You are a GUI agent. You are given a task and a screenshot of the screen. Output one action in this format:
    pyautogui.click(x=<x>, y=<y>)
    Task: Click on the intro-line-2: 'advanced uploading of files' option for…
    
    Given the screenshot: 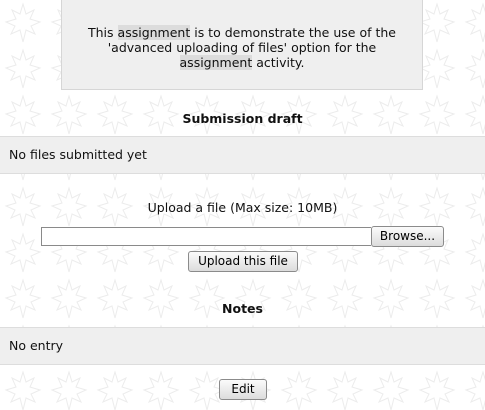 What is the action you would take?
    pyautogui.click(x=242, y=47)
    